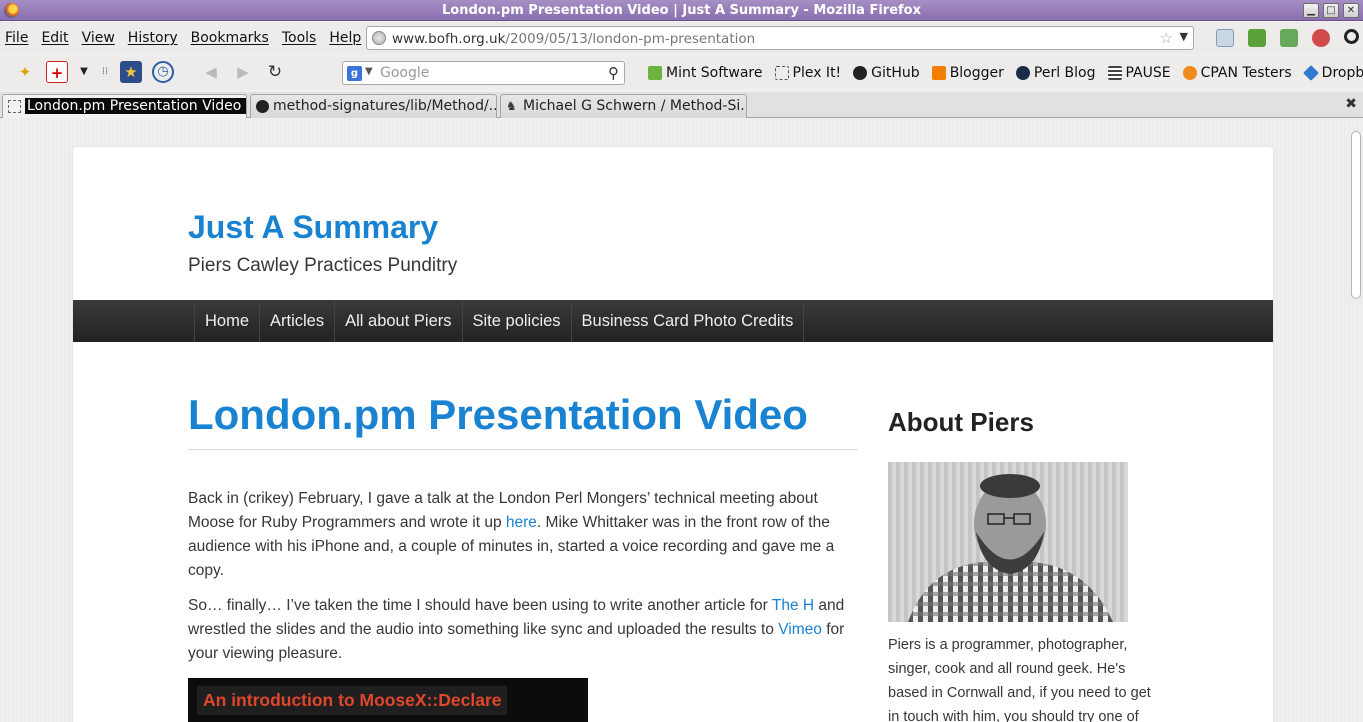 The width and height of the screenshot is (1363, 722). Describe the element at coordinates (498, 415) in the screenshot. I see `post-title: London.pm Presentation Video` at that location.